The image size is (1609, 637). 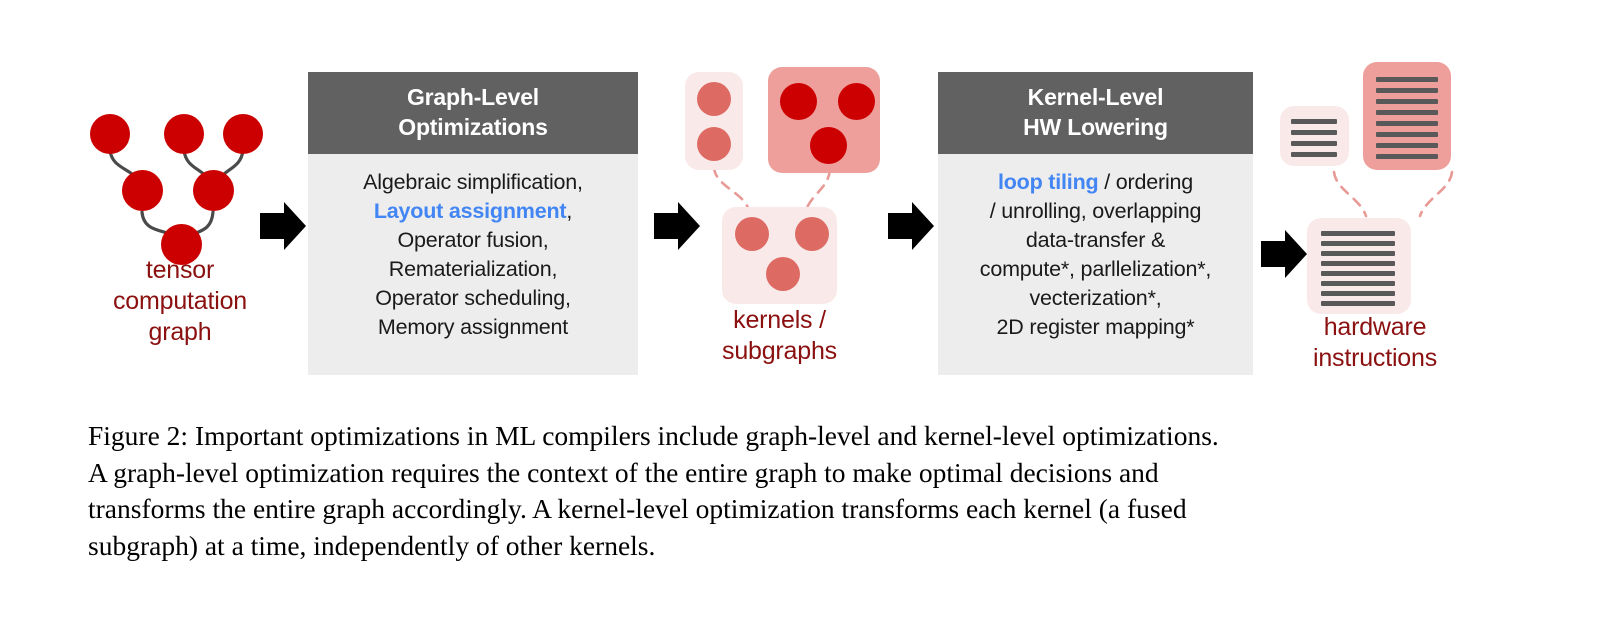 What do you see at coordinates (473, 298) in the screenshot?
I see `panel-graph-level-item: Operator scheduling,` at bounding box center [473, 298].